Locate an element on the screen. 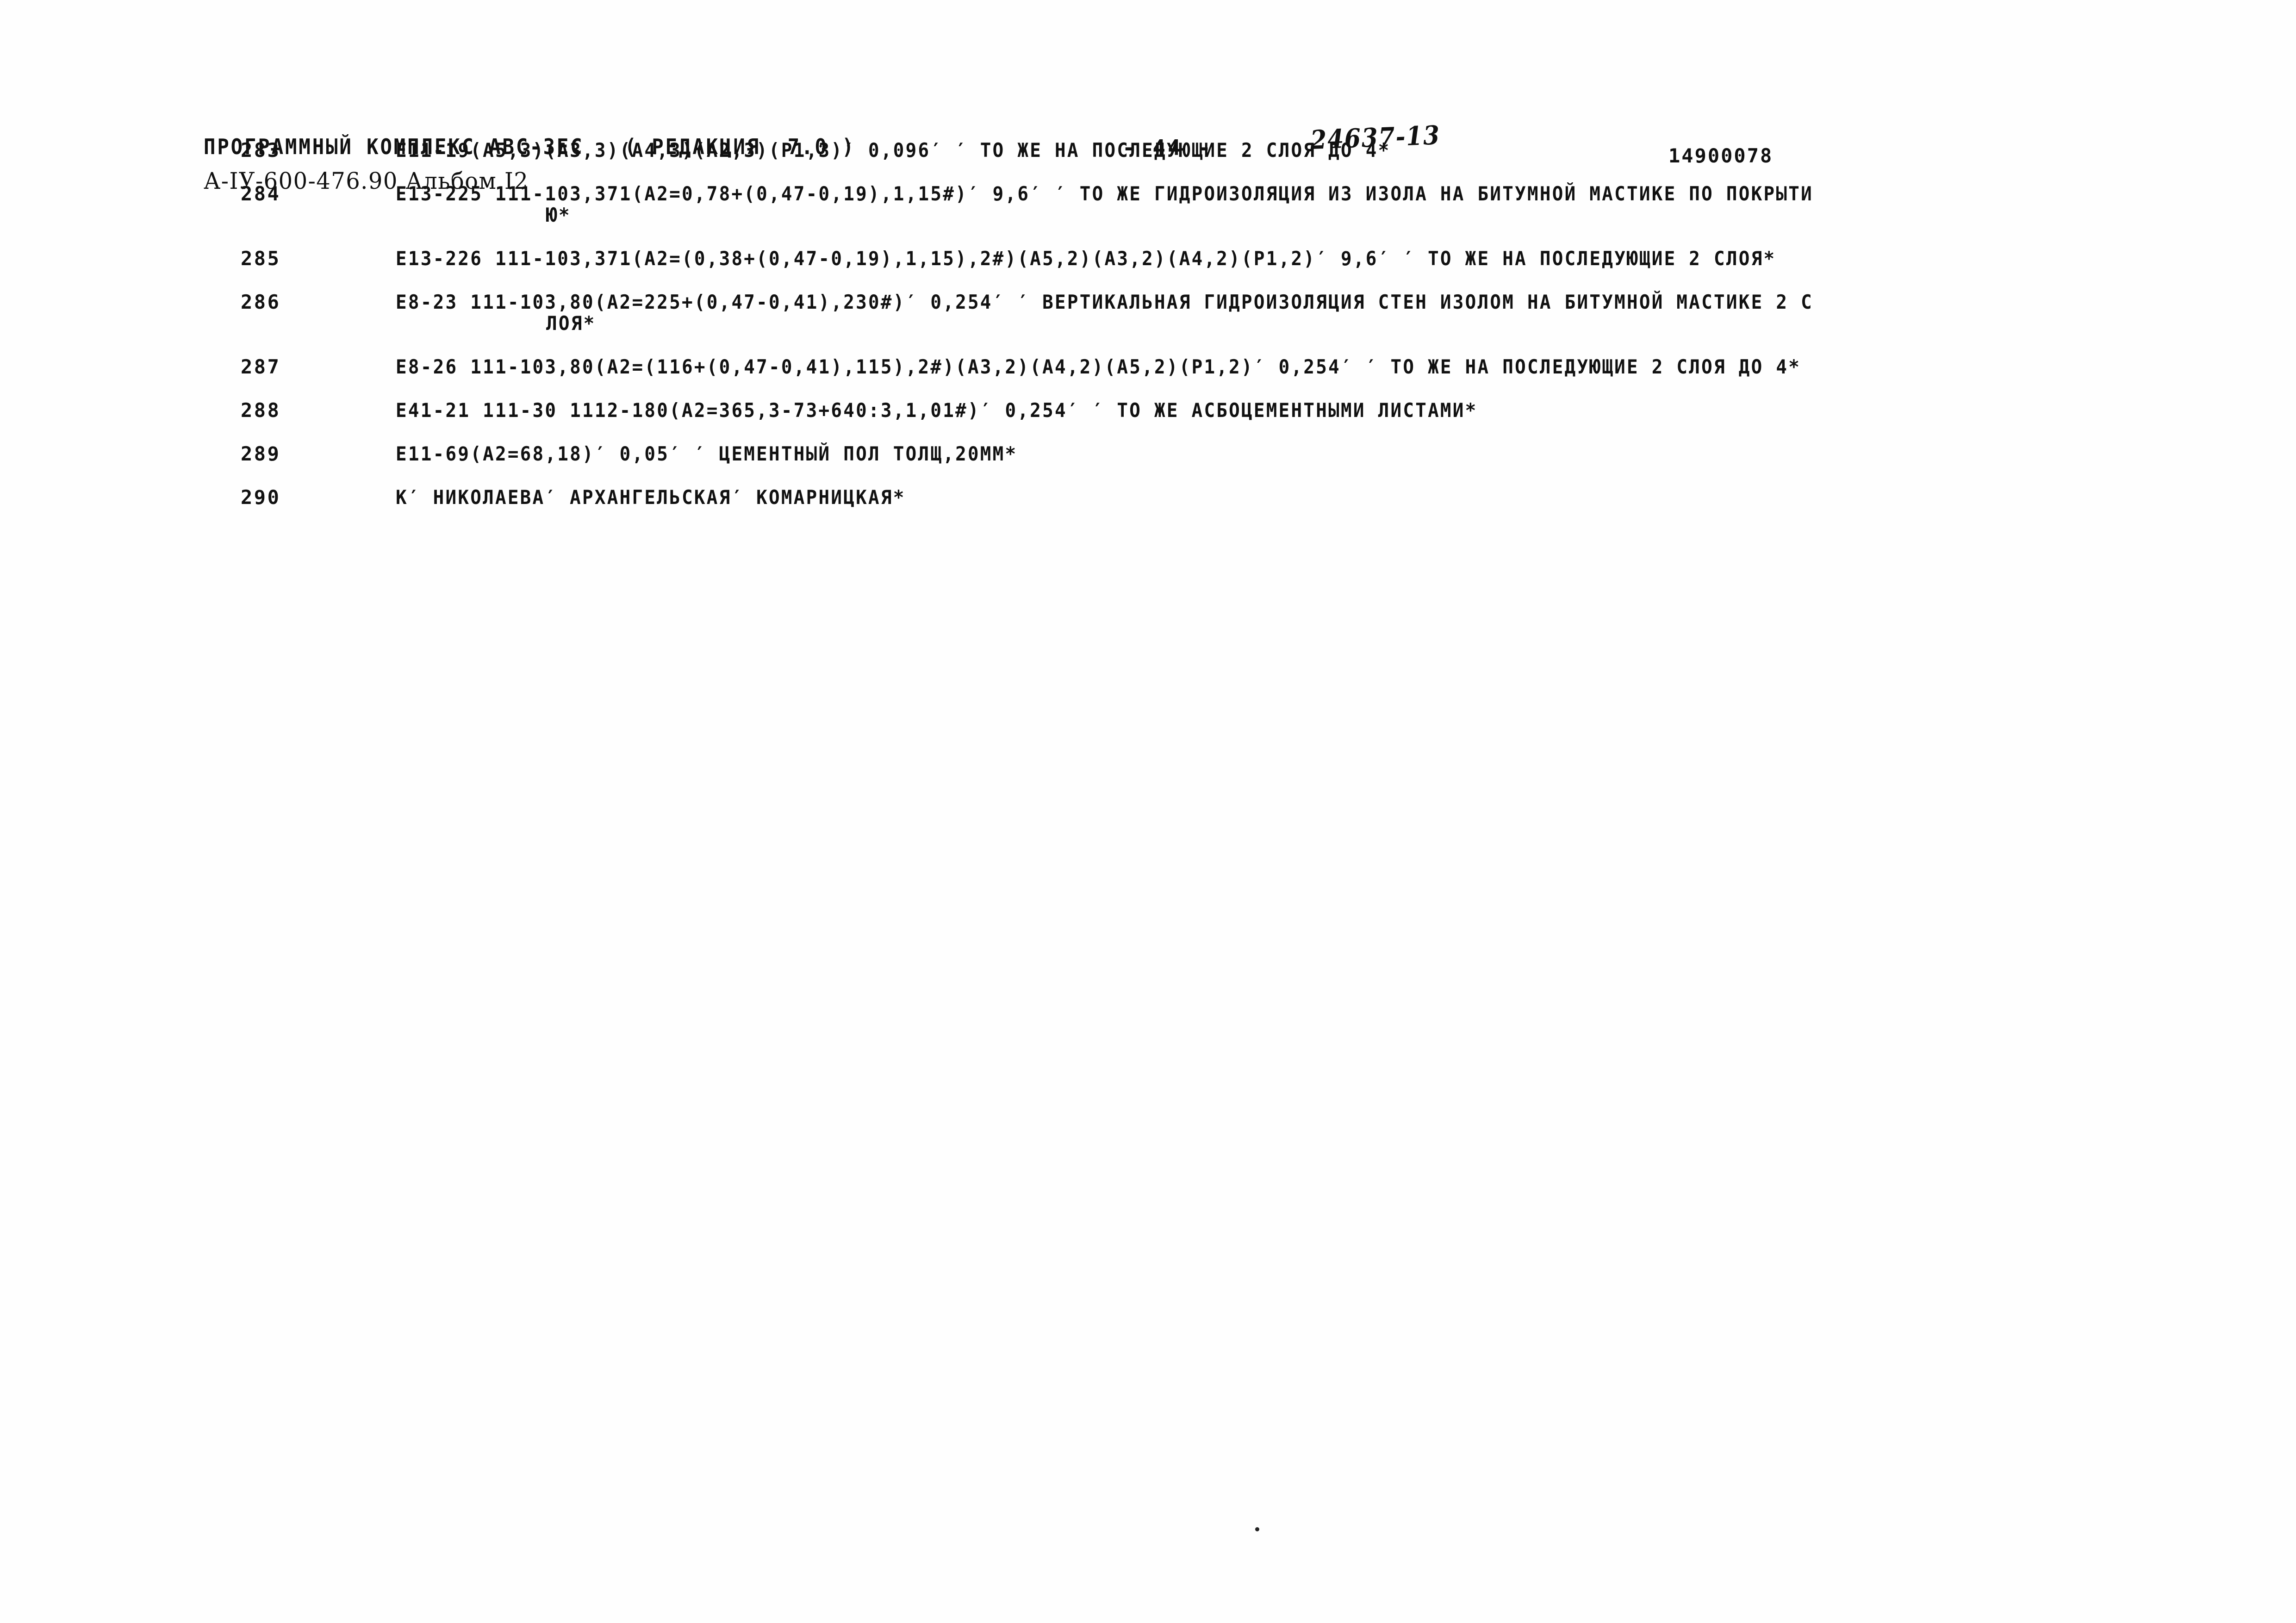  row-number: 290 is located at coordinates (261, 497).